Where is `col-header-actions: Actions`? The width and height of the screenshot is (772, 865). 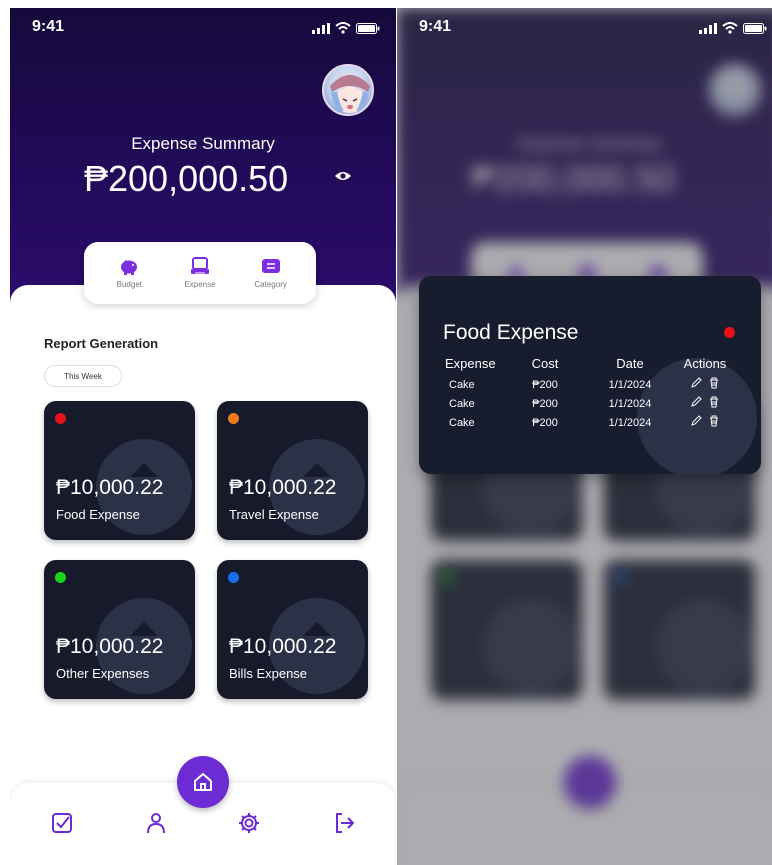 col-header-actions: Actions is located at coordinates (705, 363).